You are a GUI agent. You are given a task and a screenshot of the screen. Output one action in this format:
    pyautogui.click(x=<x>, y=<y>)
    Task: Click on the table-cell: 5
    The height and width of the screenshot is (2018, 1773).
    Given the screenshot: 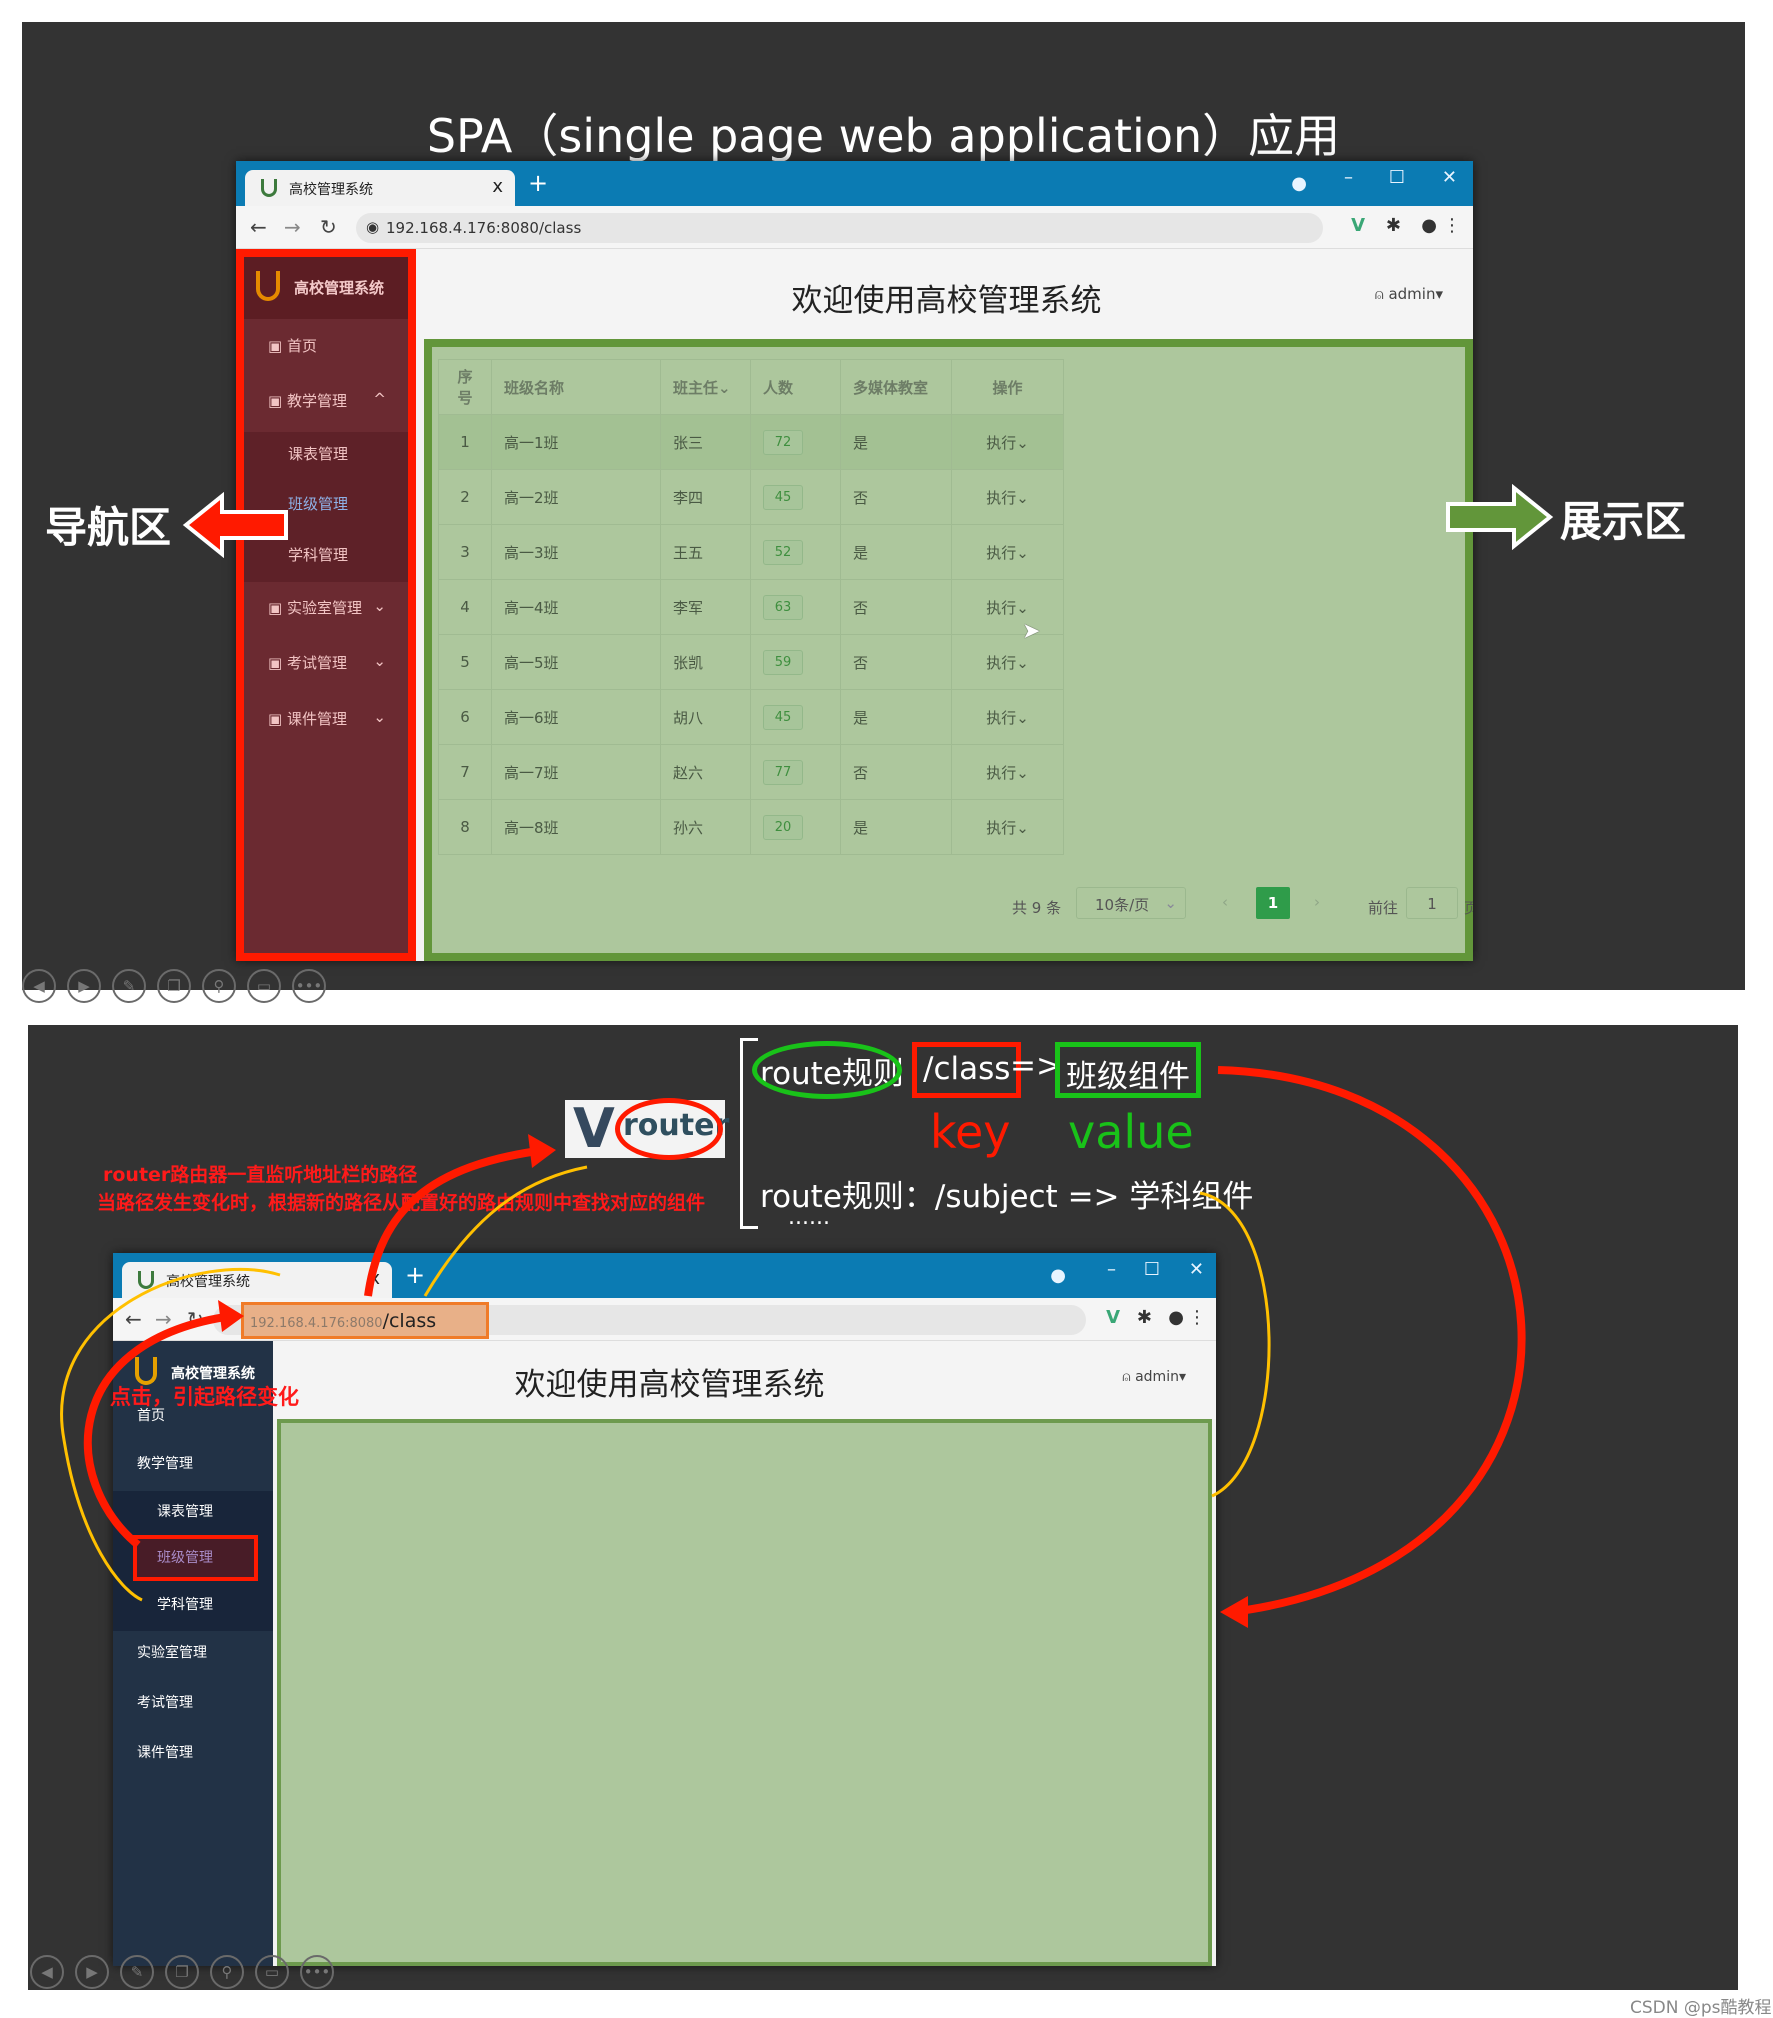 What is the action you would take?
    pyautogui.click(x=465, y=662)
    